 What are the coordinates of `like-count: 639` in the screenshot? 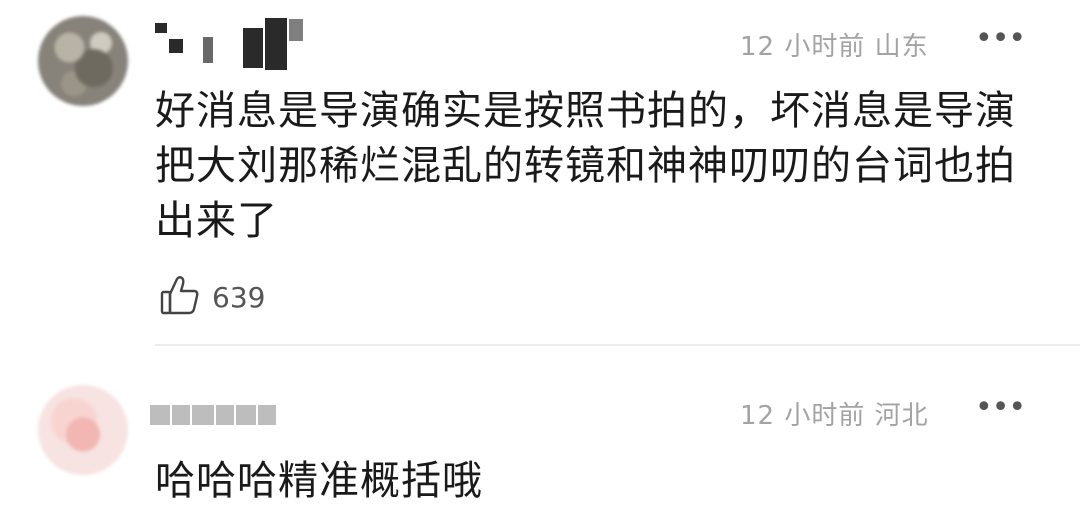 It's located at (239, 297).